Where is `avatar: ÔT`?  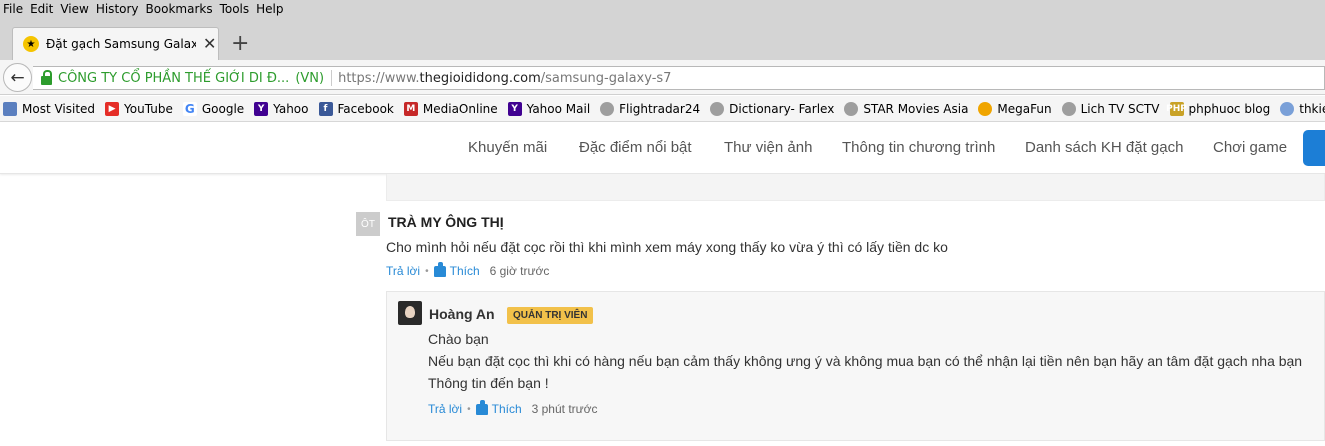 avatar: ÔT is located at coordinates (368, 224).